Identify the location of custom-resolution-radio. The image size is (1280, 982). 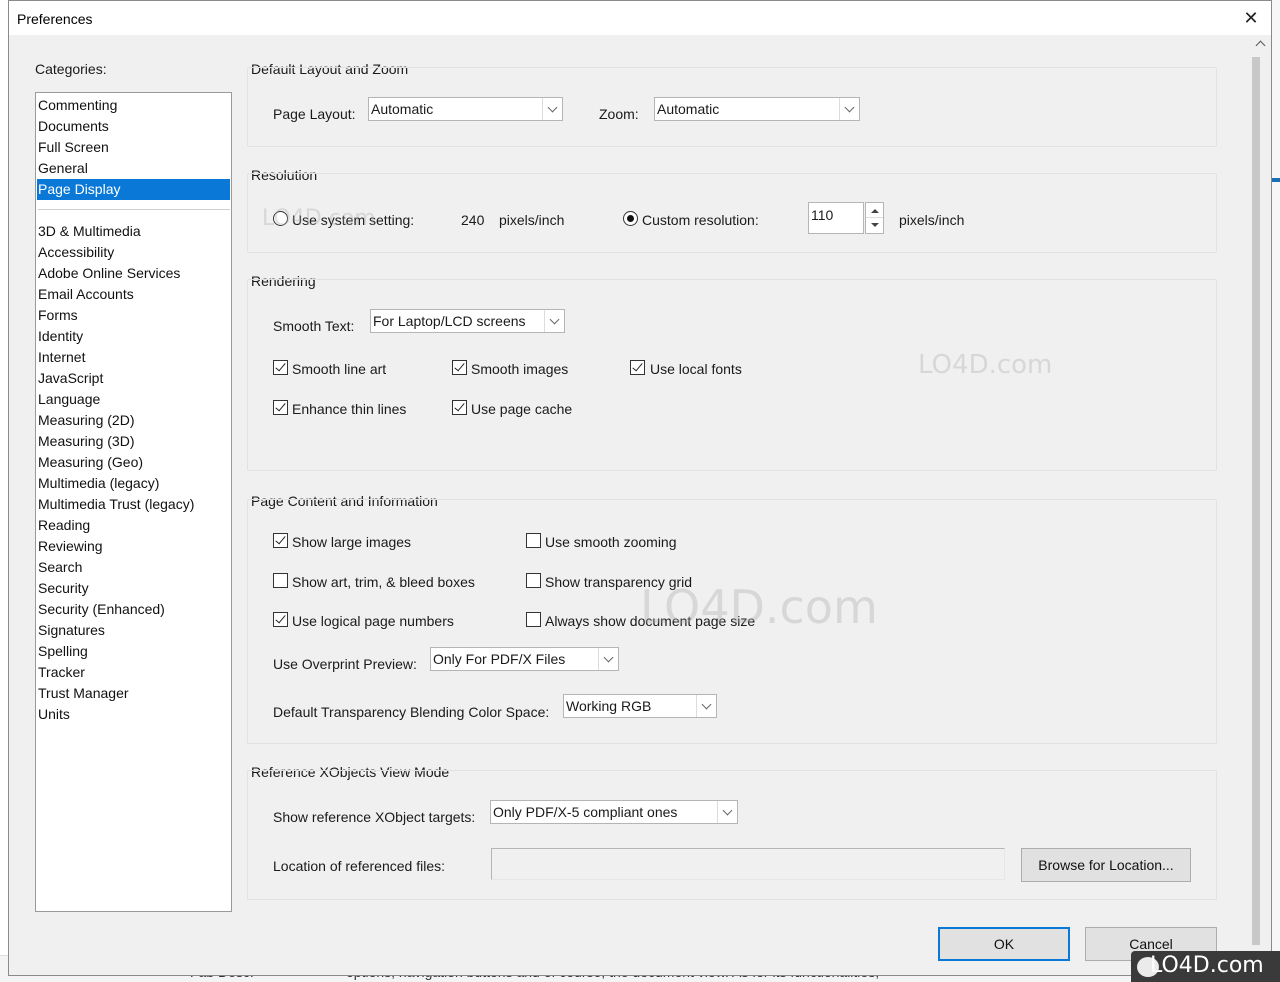
(630, 218).